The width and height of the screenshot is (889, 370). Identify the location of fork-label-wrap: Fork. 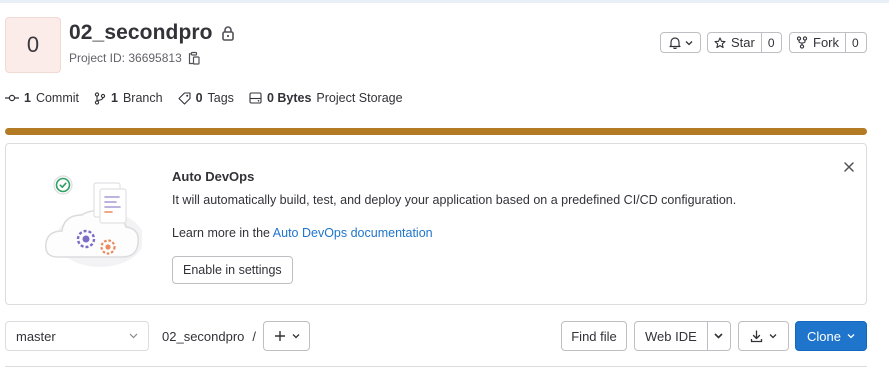
(817, 42).